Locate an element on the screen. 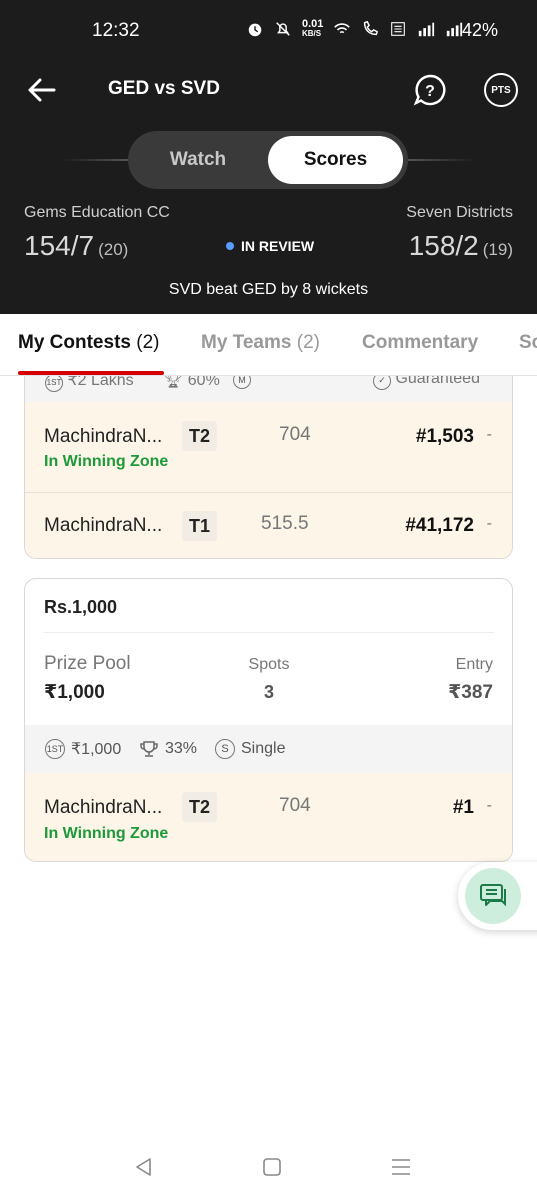  single-entry: S Single is located at coordinates (250, 749).